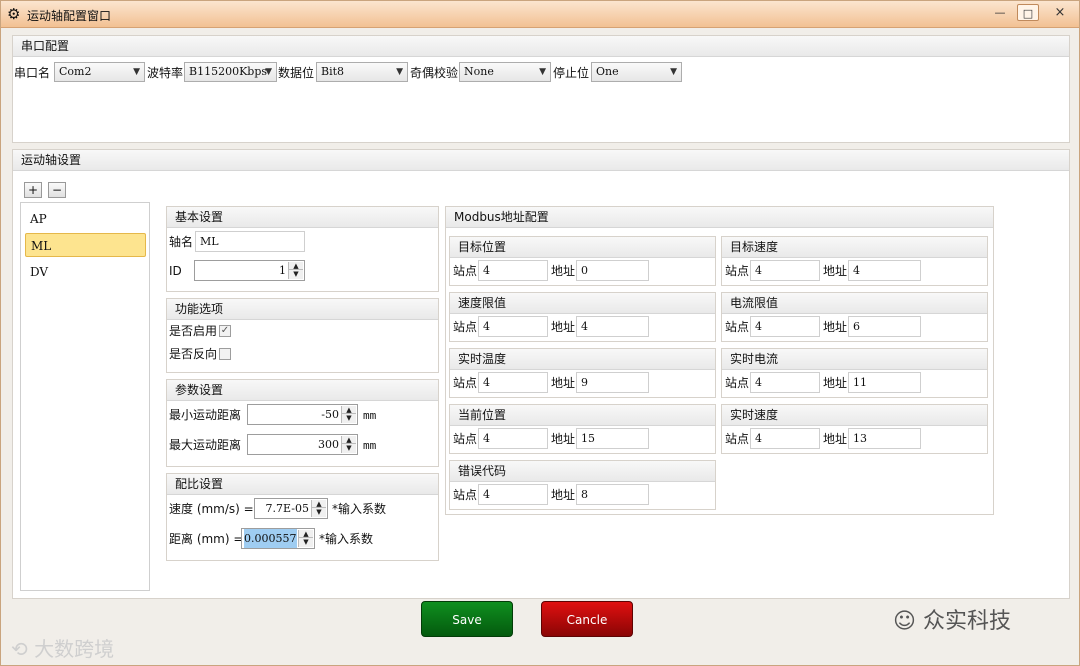  What do you see at coordinates (362, 72) in the screenshot?
I see `databits-select: Bit8 ▼` at bounding box center [362, 72].